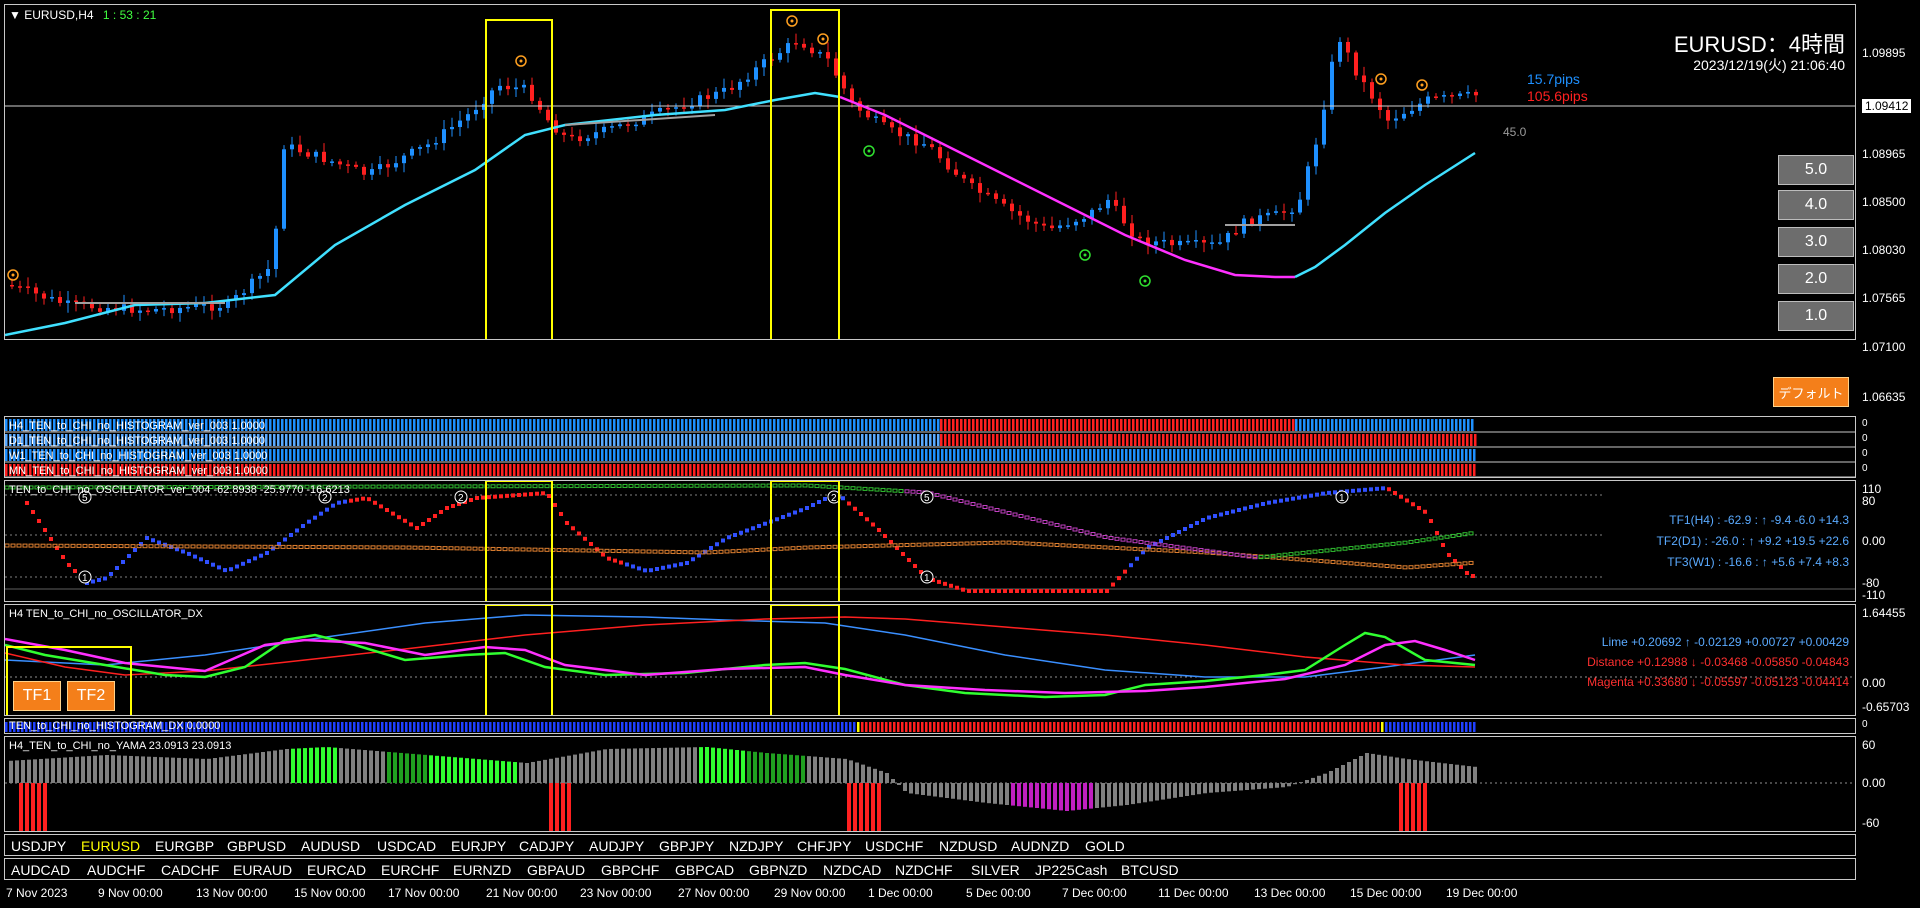  Describe the element at coordinates (336, 870) in the screenshot. I see `symbol-tab-eurcad: EURCAD` at that location.